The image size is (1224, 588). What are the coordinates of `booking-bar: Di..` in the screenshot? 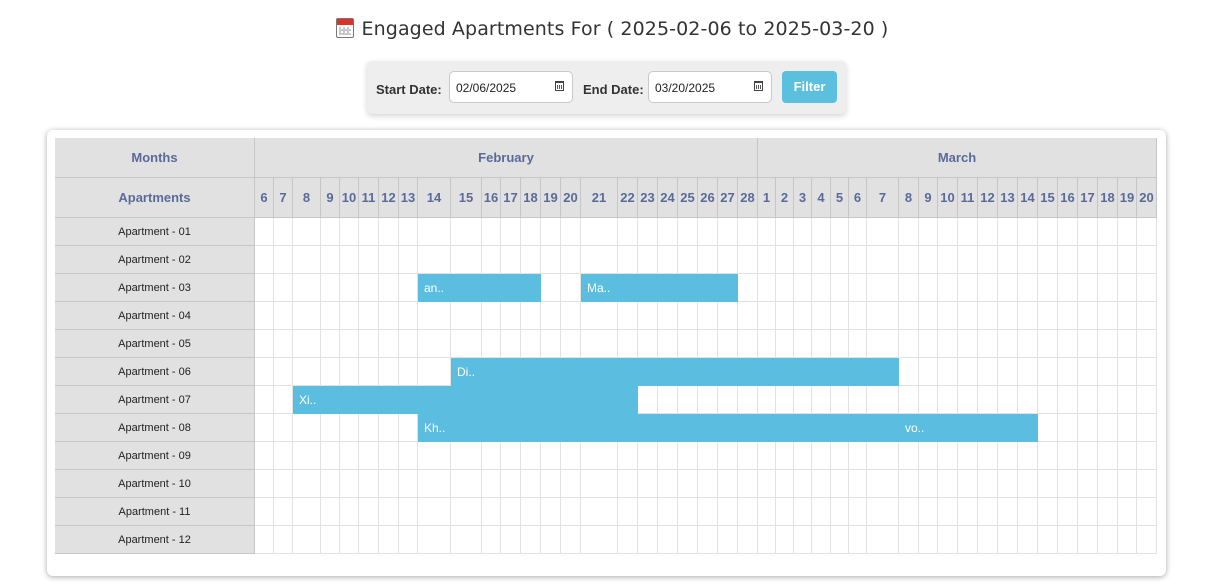 It's located at (675, 372).